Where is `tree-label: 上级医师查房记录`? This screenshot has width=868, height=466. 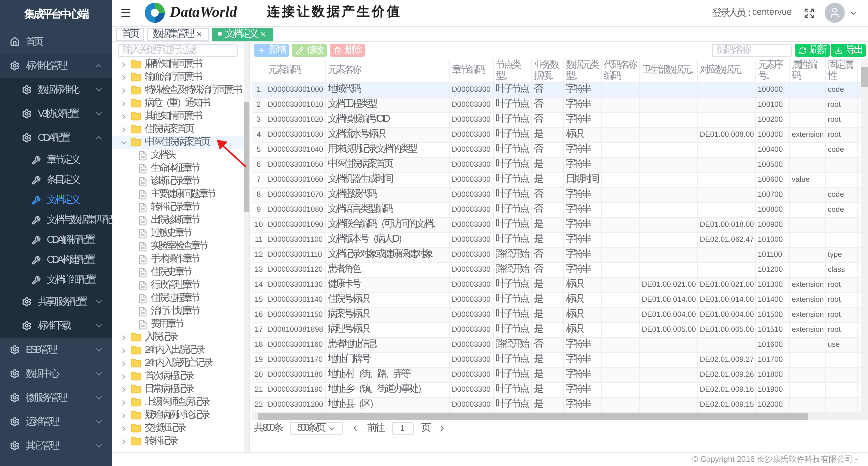 tree-label: 上级医师查房记录 is located at coordinates (177, 402).